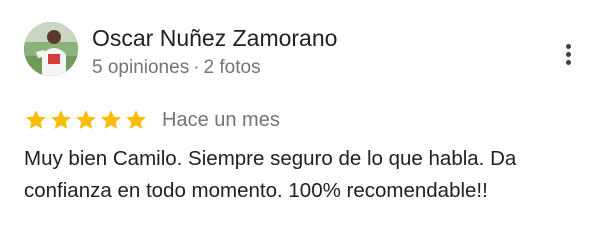 The image size is (600, 241). I want to click on photos-count: 2 fotos, so click(232, 67).